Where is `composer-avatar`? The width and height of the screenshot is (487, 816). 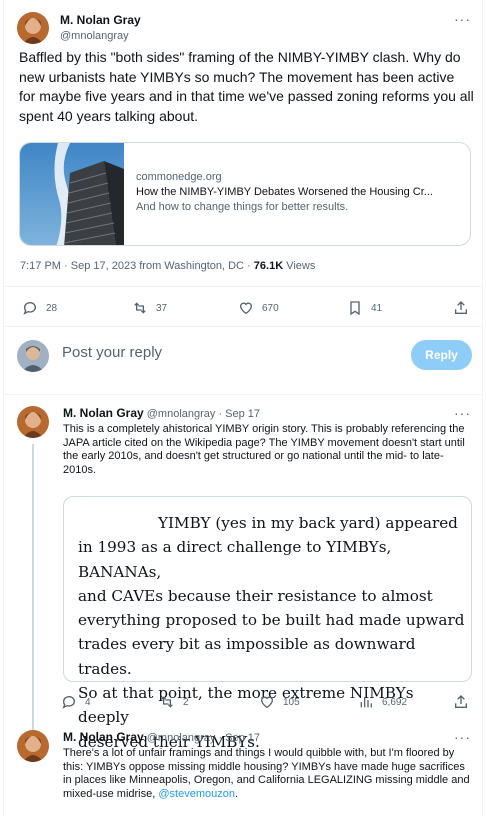 composer-avatar is located at coordinates (33, 356).